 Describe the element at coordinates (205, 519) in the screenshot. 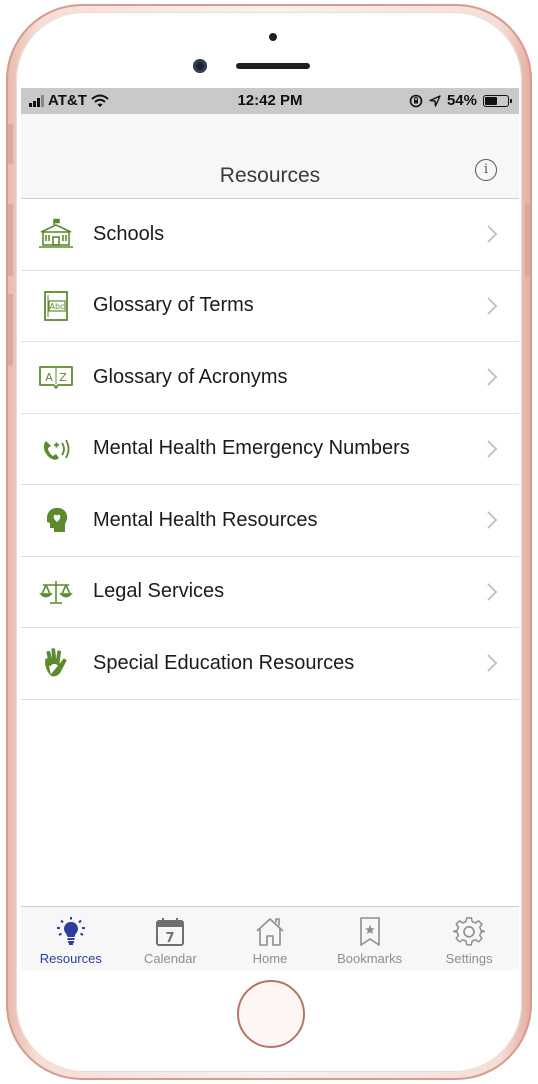

I see `resource-label: Mental Health Resources` at that location.